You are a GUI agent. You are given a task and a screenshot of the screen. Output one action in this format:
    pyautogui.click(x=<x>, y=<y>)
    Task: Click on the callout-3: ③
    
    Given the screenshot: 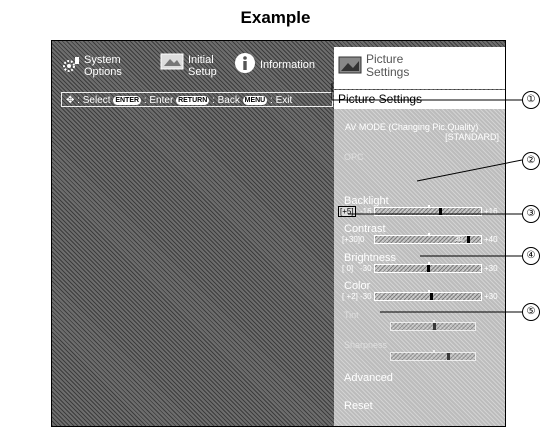 What is the action you would take?
    pyautogui.click(x=531, y=214)
    